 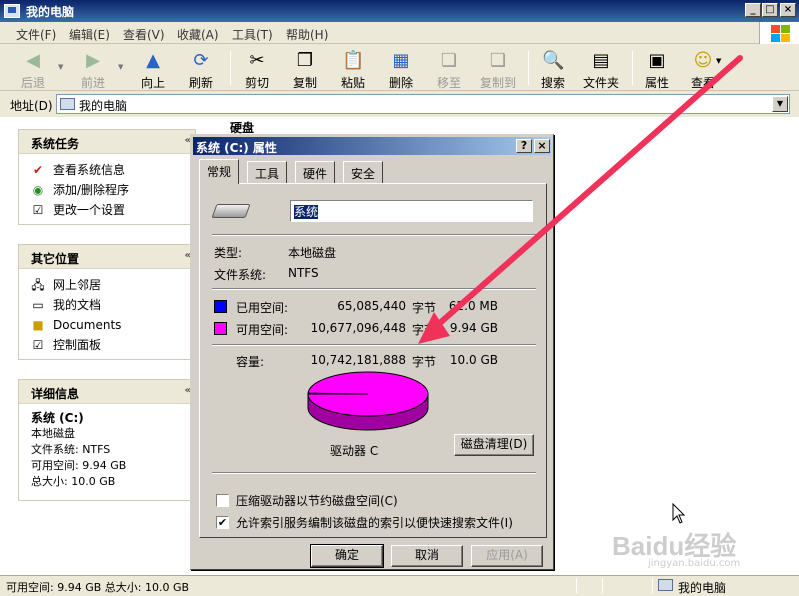 I want to click on watermark-url: jingyan.baidu.com, so click(x=694, y=563).